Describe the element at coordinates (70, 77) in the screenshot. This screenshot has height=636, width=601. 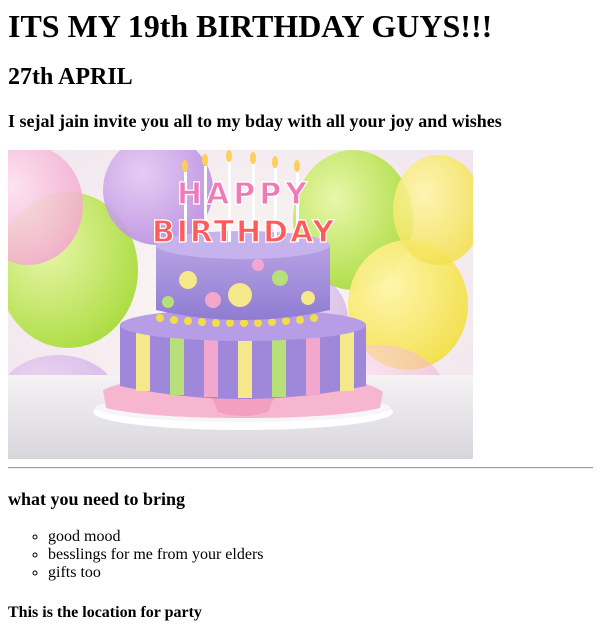
I see `party-date: 27th APRIL` at that location.